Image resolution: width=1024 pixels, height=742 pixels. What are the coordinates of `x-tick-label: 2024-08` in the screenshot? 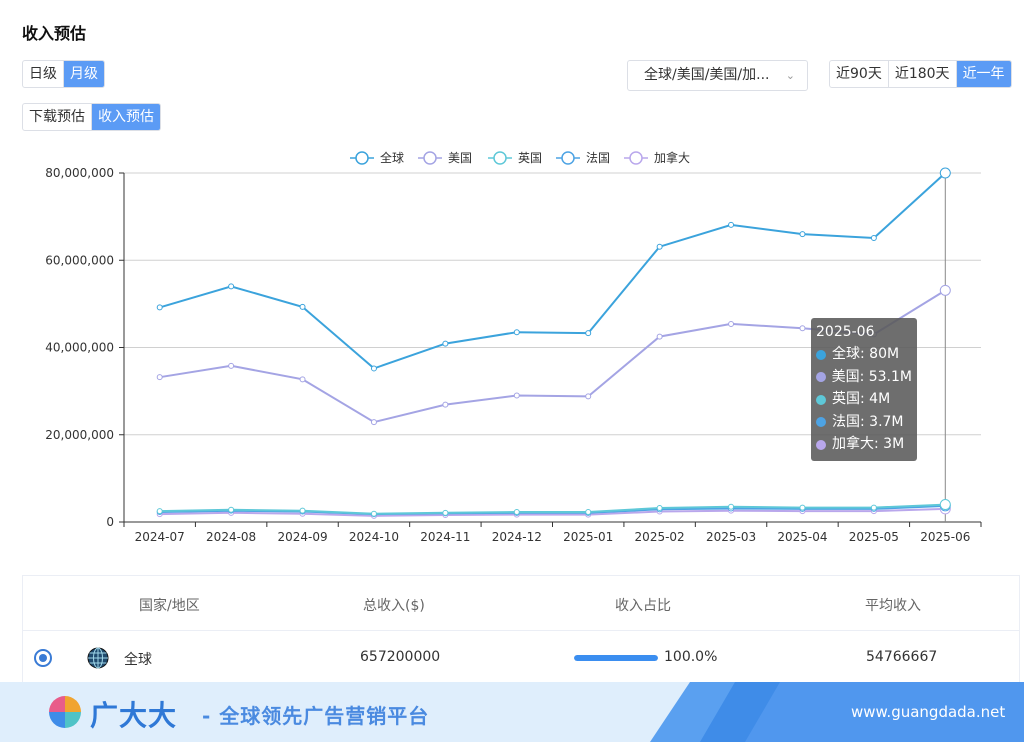 It's located at (231, 537).